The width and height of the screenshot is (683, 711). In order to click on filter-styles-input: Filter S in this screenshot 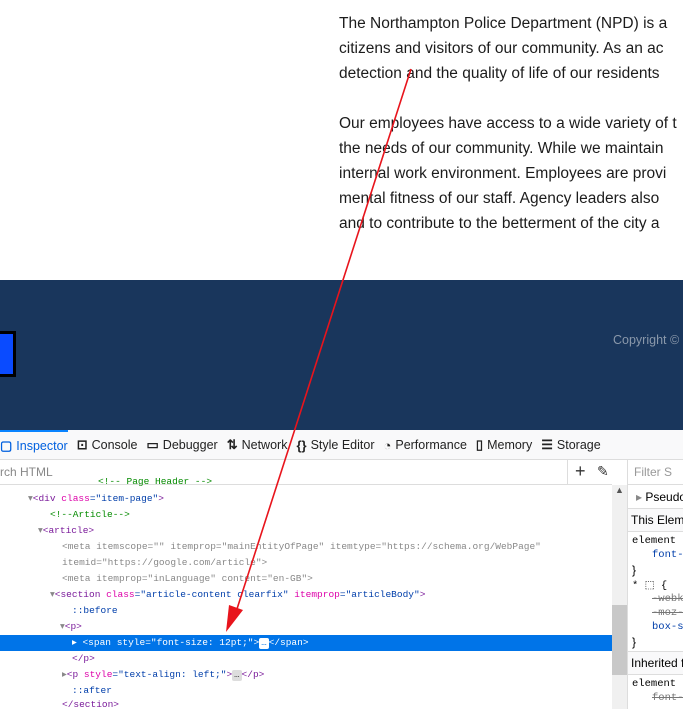, I will do `click(655, 472)`.